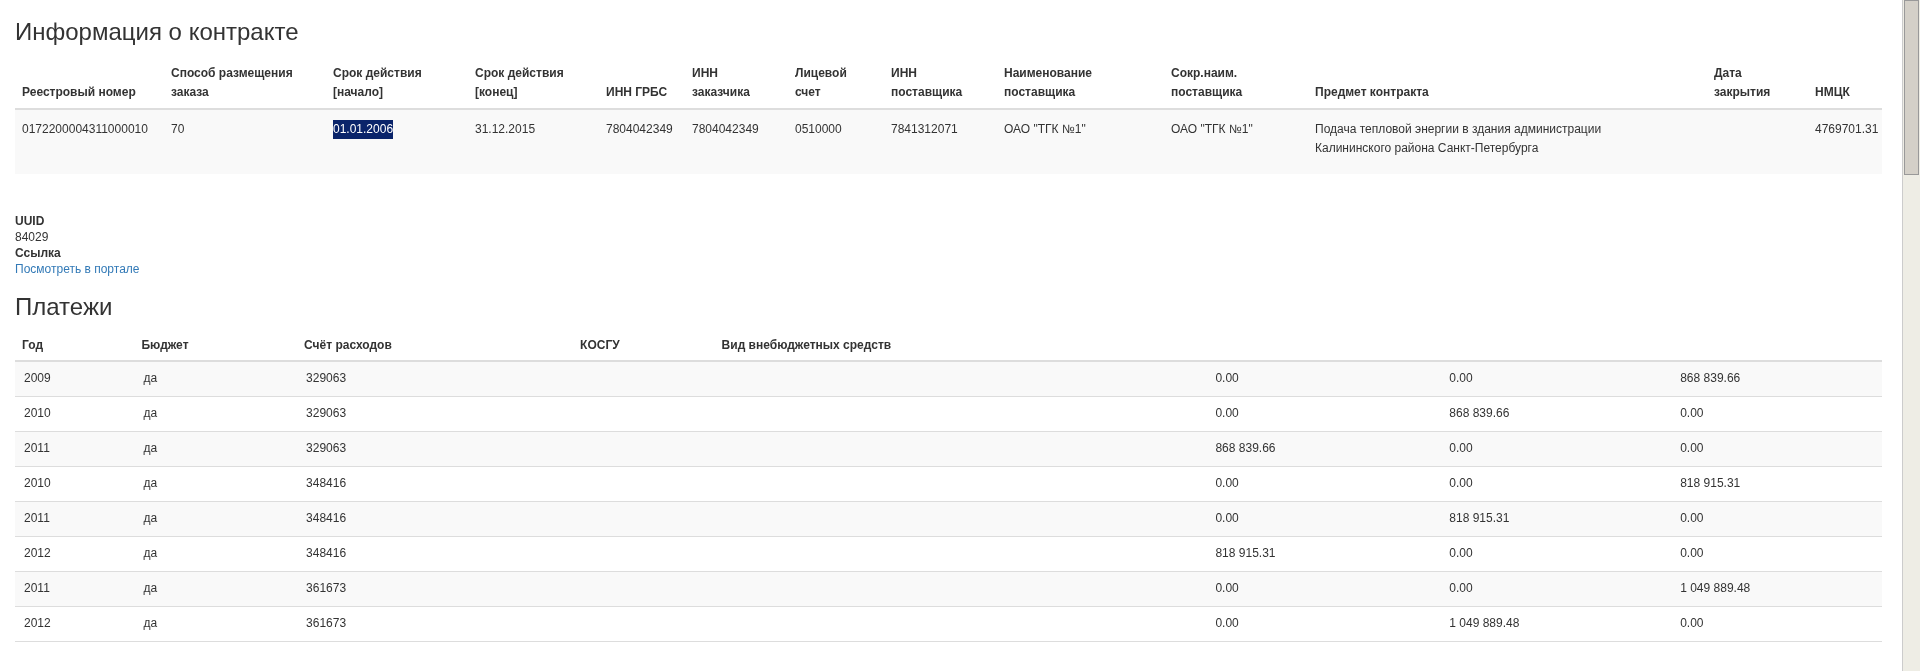 The image size is (1920, 671). Describe the element at coordinates (806, 345) in the screenshot. I see `column-header: Вид внебюджетных средств` at that location.